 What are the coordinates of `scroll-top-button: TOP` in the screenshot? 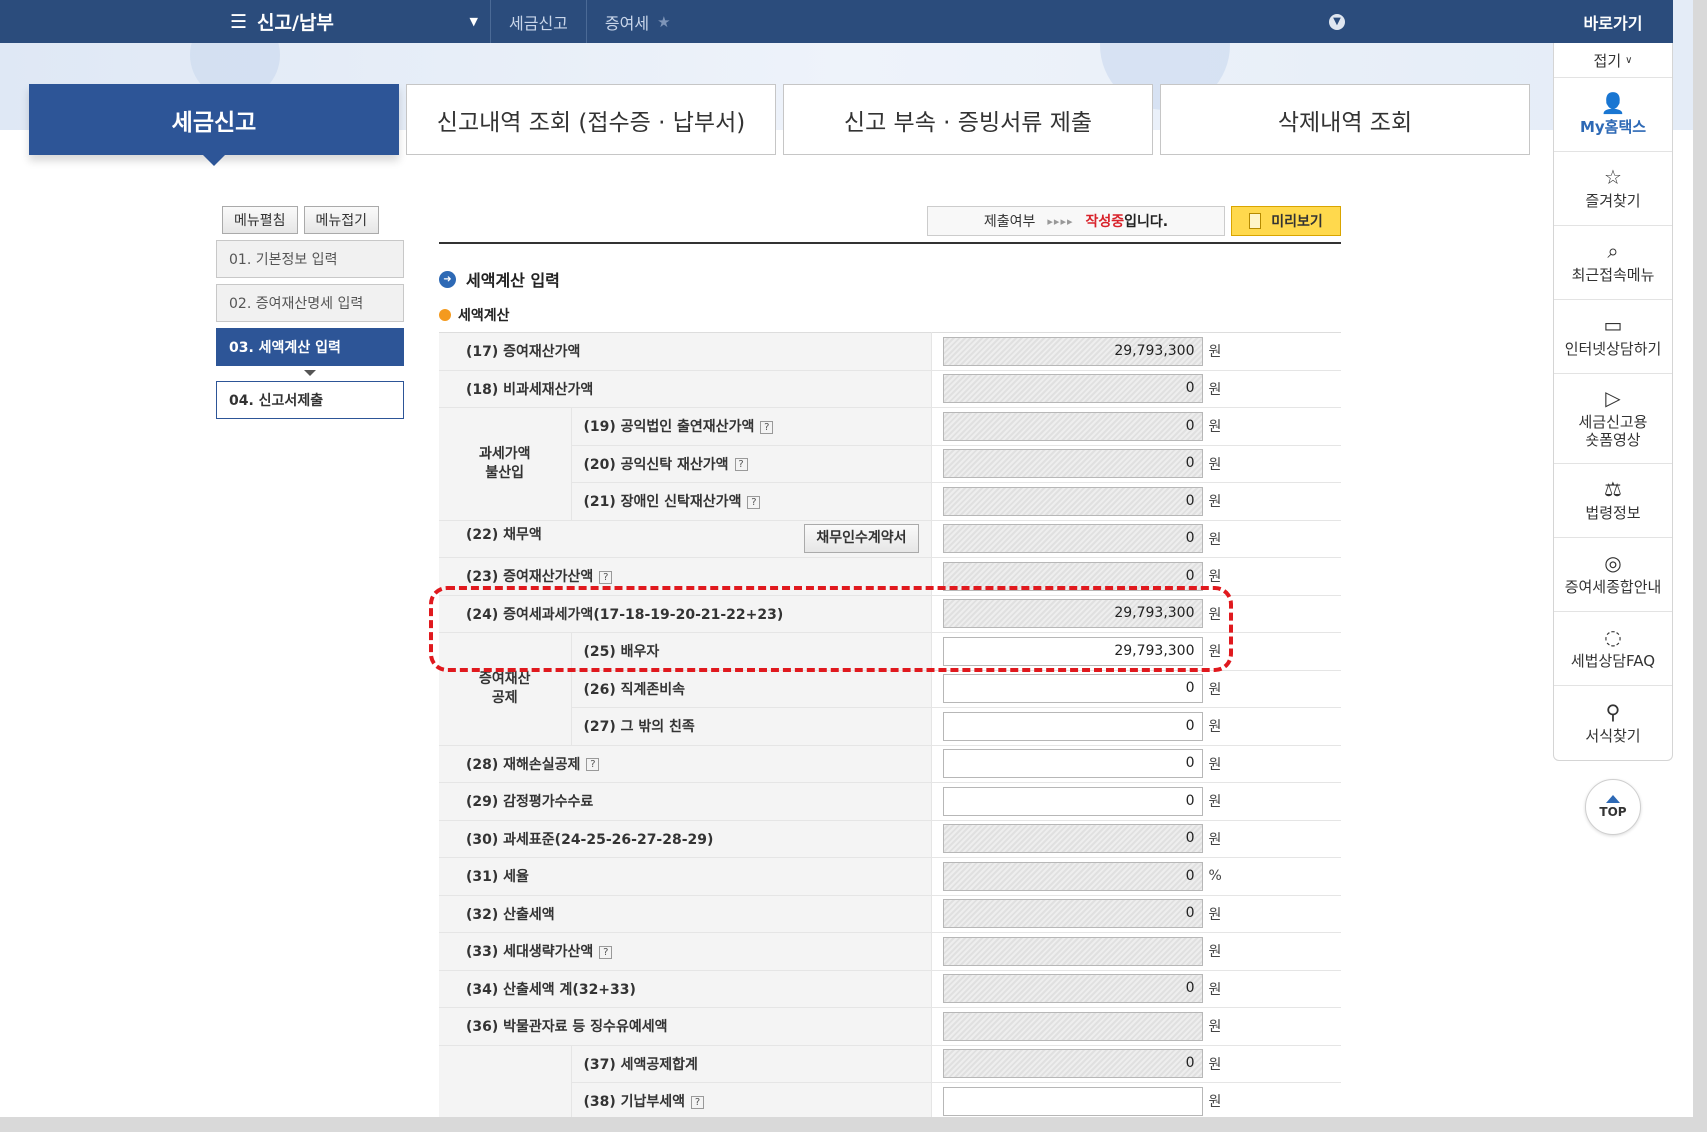 It's located at (1613, 807).